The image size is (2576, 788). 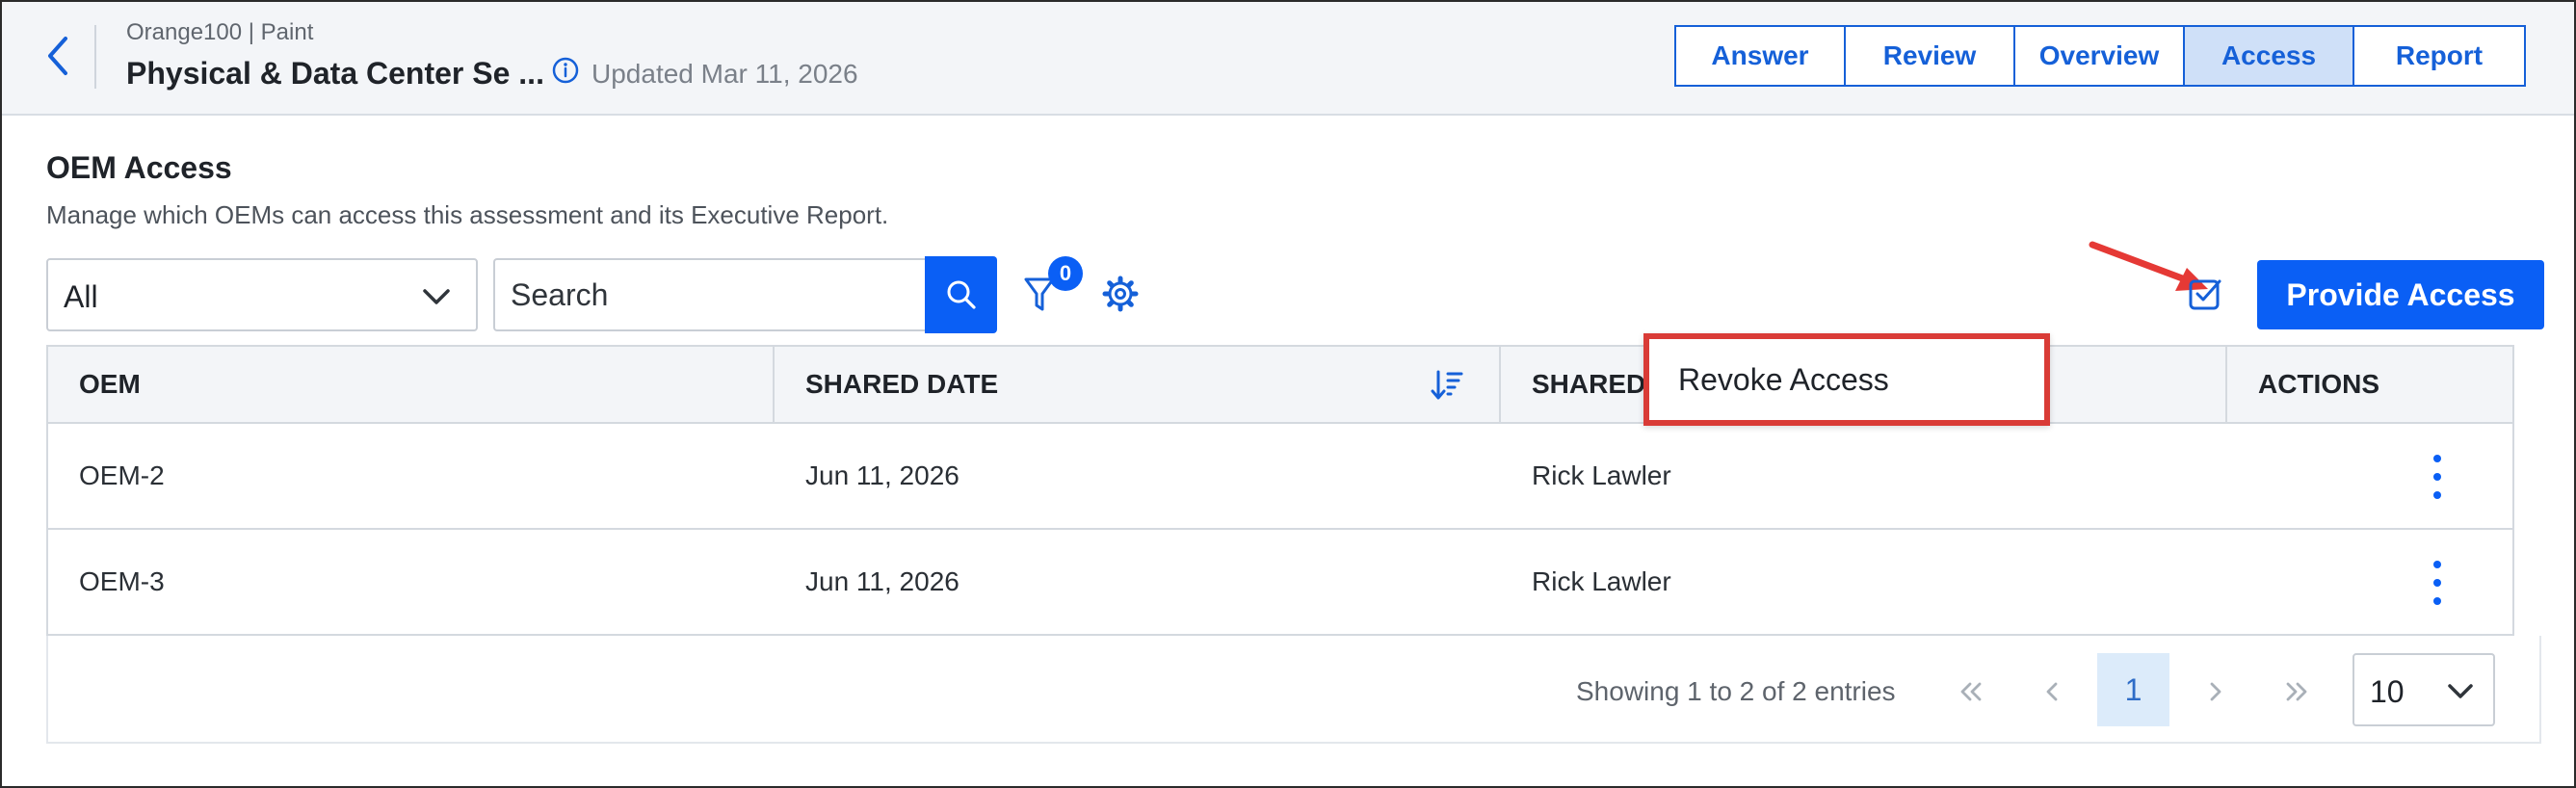 I want to click on settings-button, so click(x=1121, y=294).